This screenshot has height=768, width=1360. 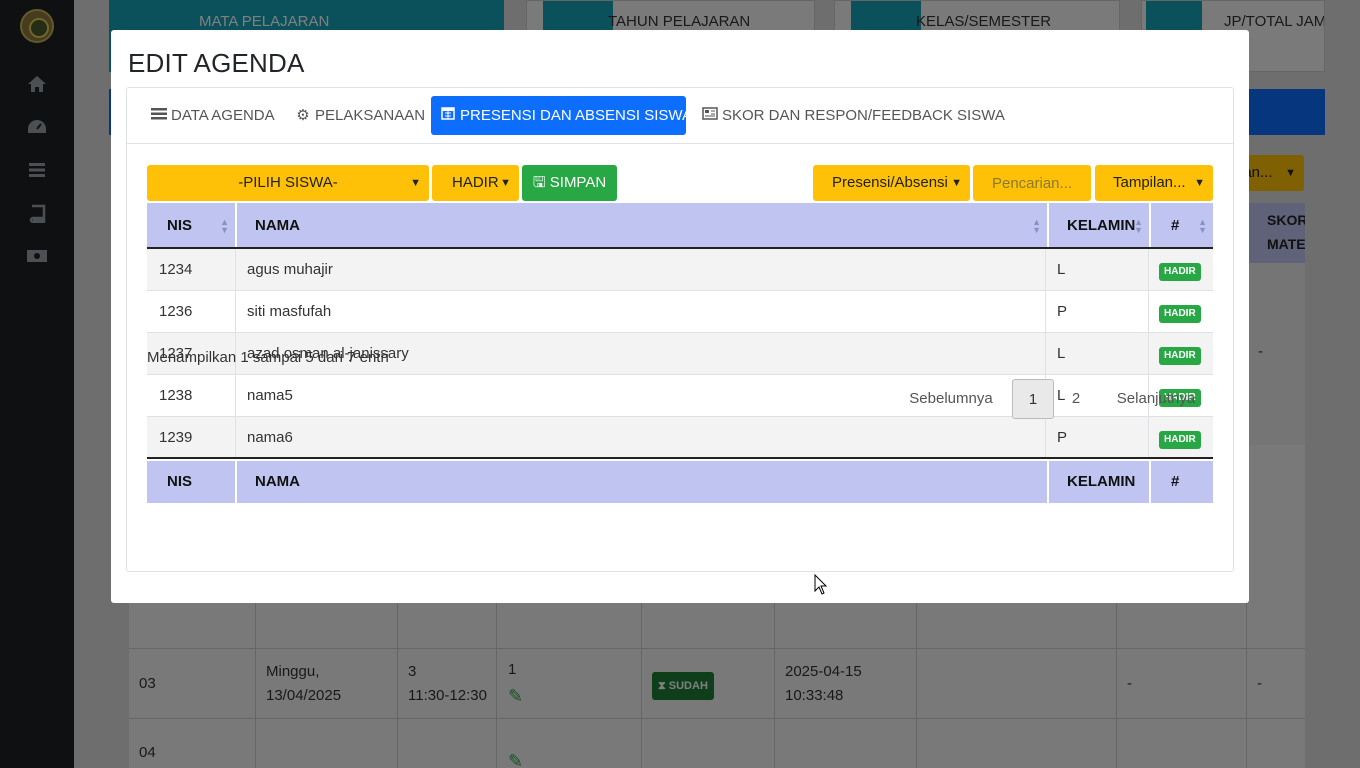 What do you see at coordinates (1182, 226) in the screenshot?
I see `header-action: # ▲ ▼` at bounding box center [1182, 226].